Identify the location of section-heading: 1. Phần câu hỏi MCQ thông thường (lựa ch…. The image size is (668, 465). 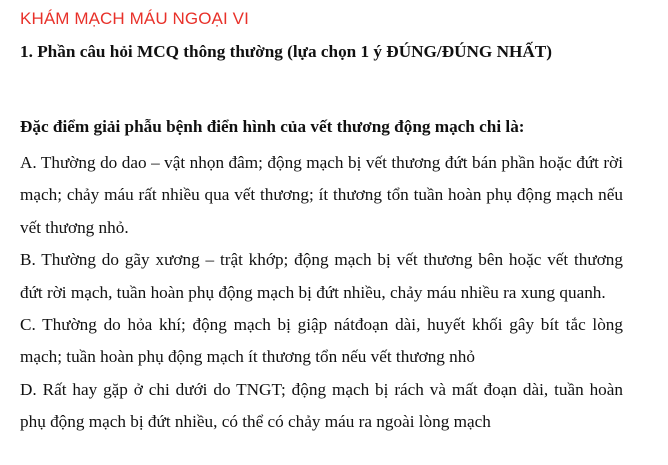
(286, 51).